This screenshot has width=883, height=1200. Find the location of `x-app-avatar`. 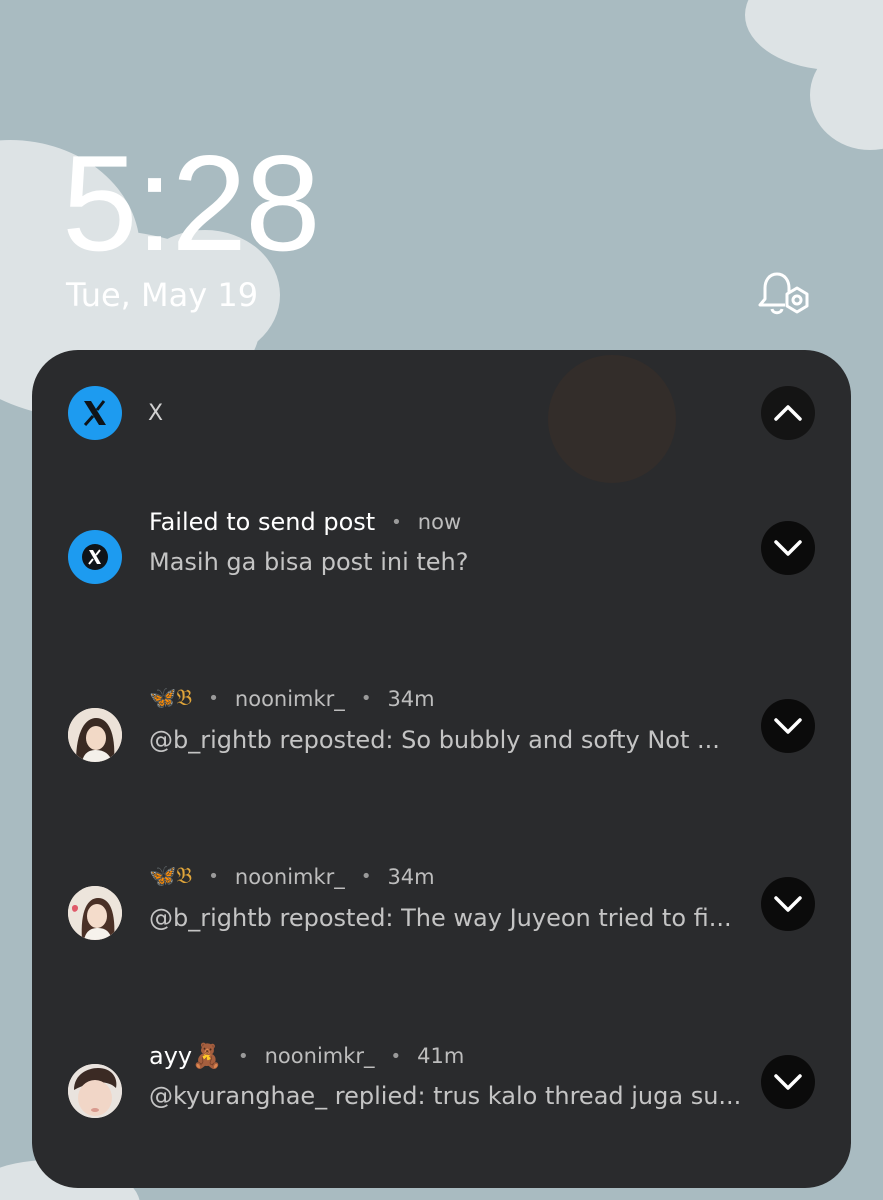

x-app-avatar is located at coordinates (95, 557).